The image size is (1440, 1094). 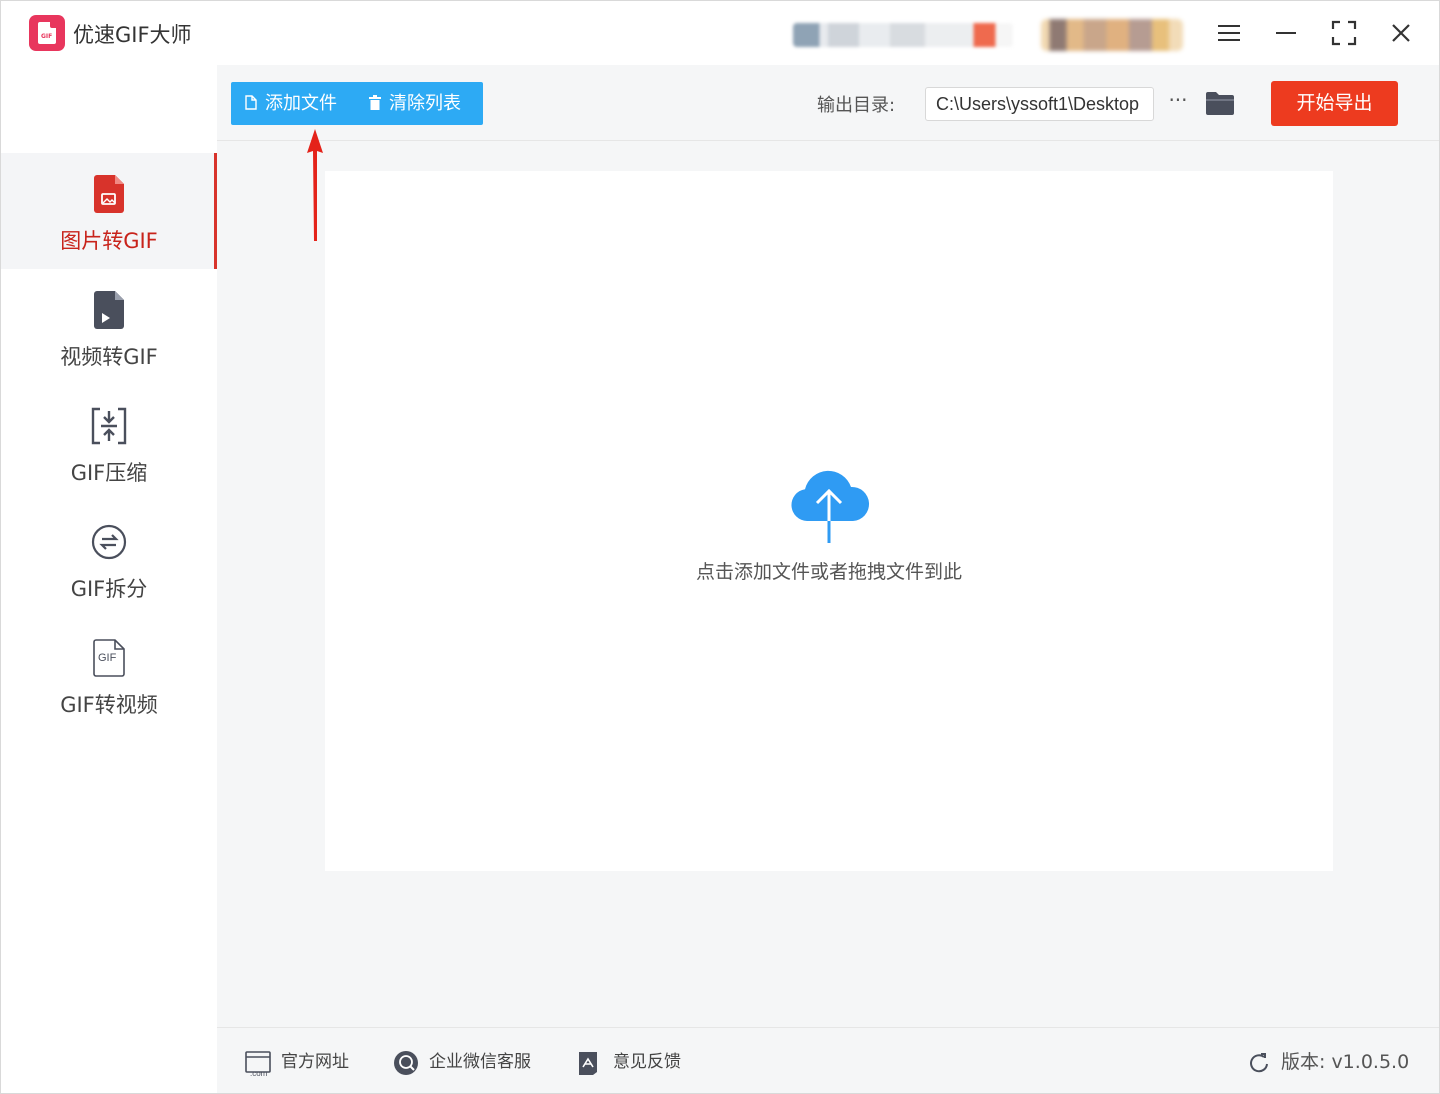 I want to click on blurred-user-avatar, so click(x=1112, y=35).